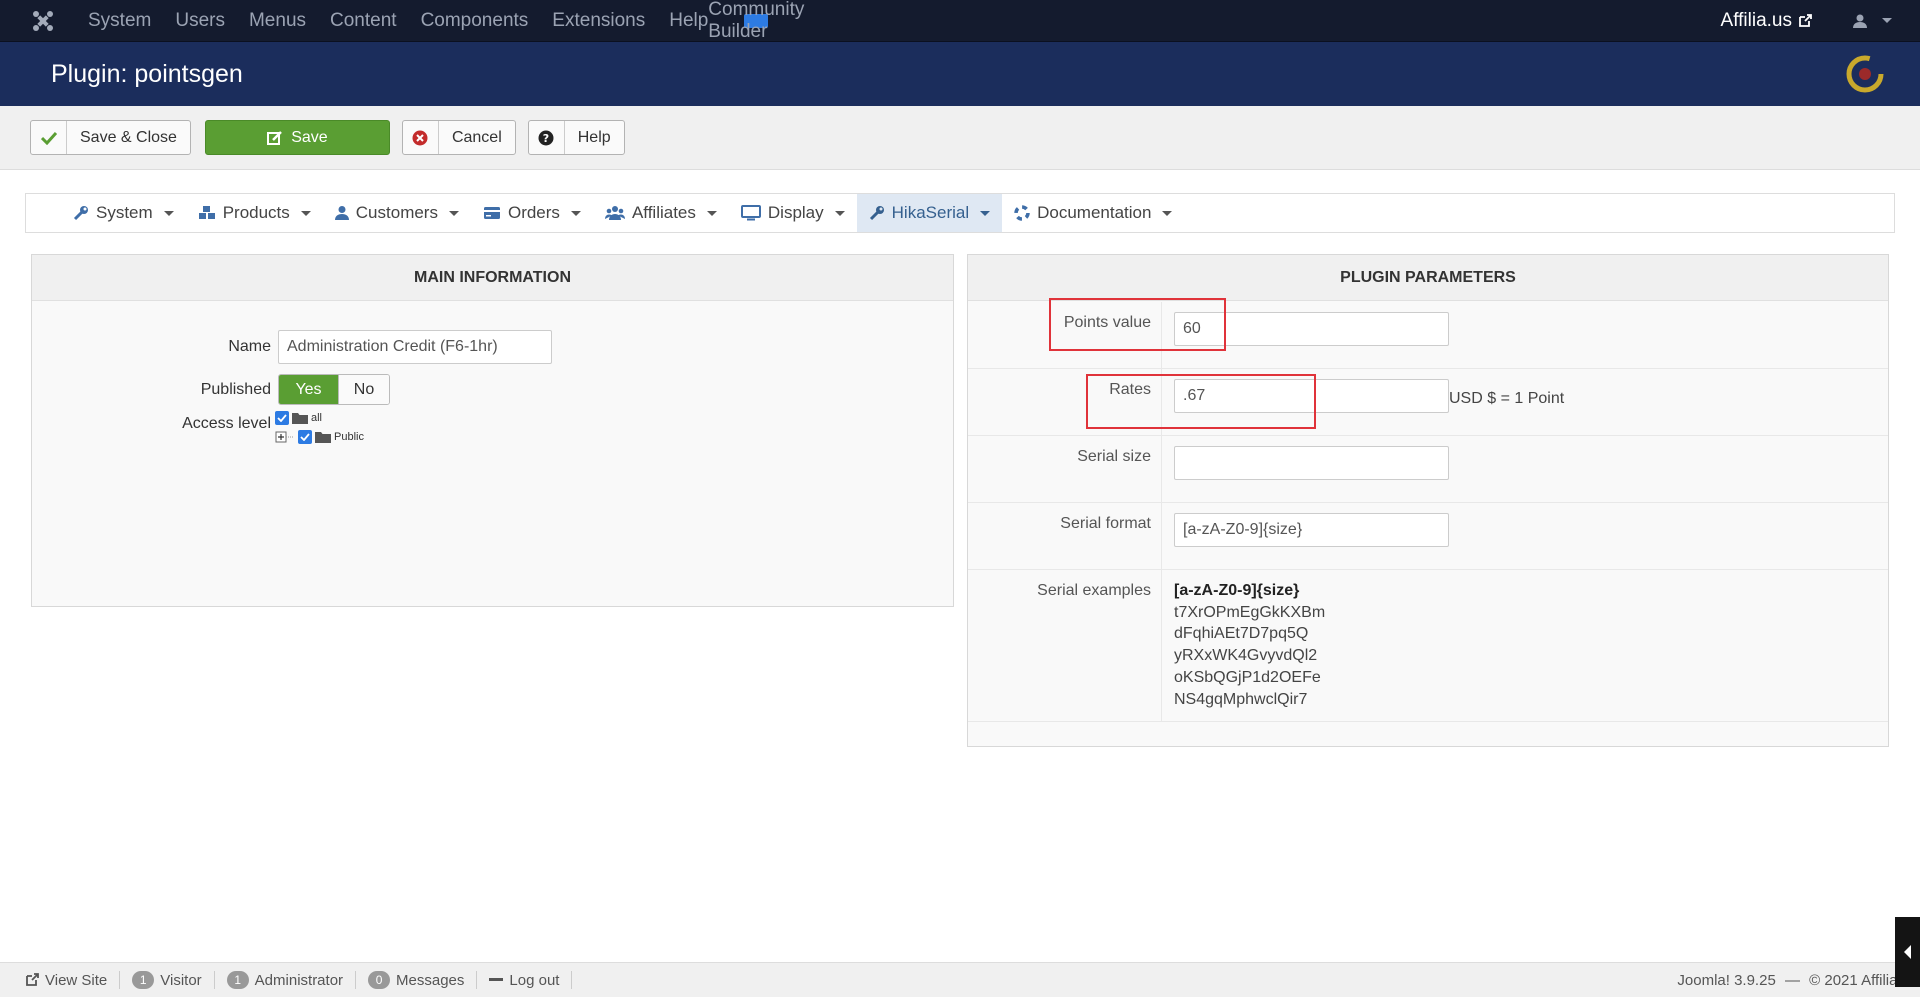 The height and width of the screenshot is (997, 1920). I want to click on cm-customers: Customers, so click(397, 213).